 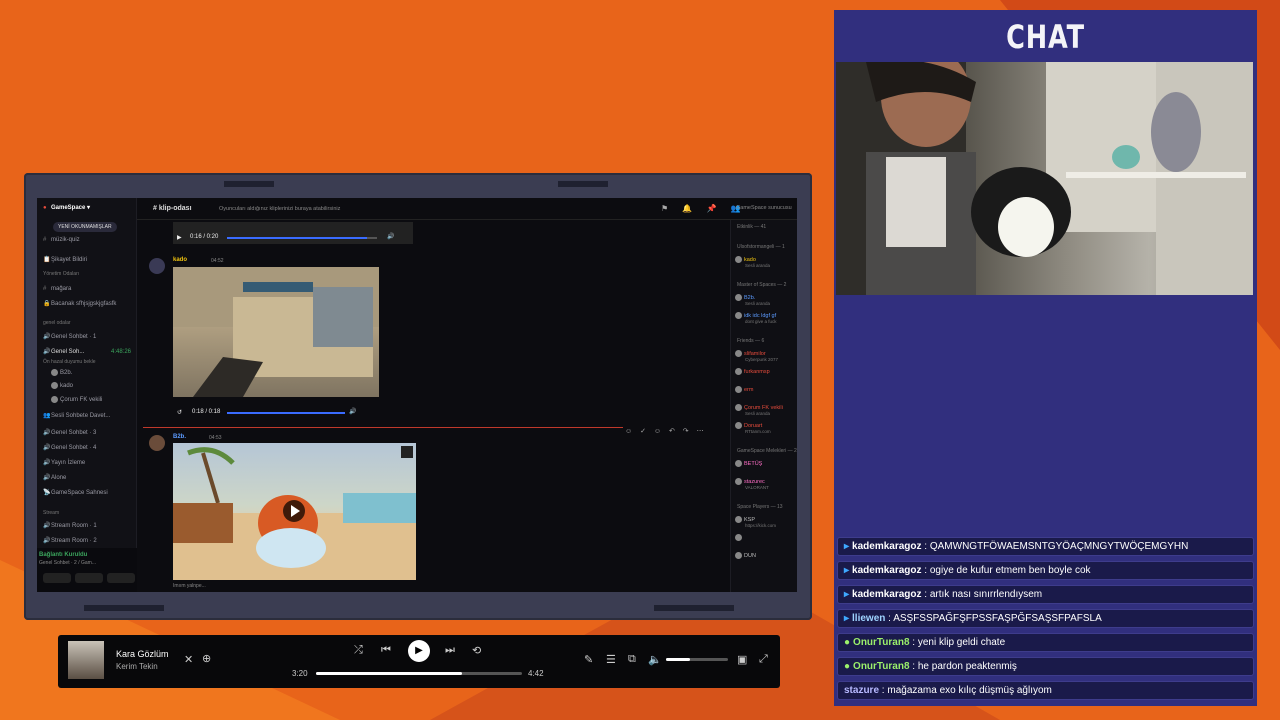 What do you see at coordinates (51, 513) in the screenshot?
I see `sidebar-category: Stream` at bounding box center [51, 513].